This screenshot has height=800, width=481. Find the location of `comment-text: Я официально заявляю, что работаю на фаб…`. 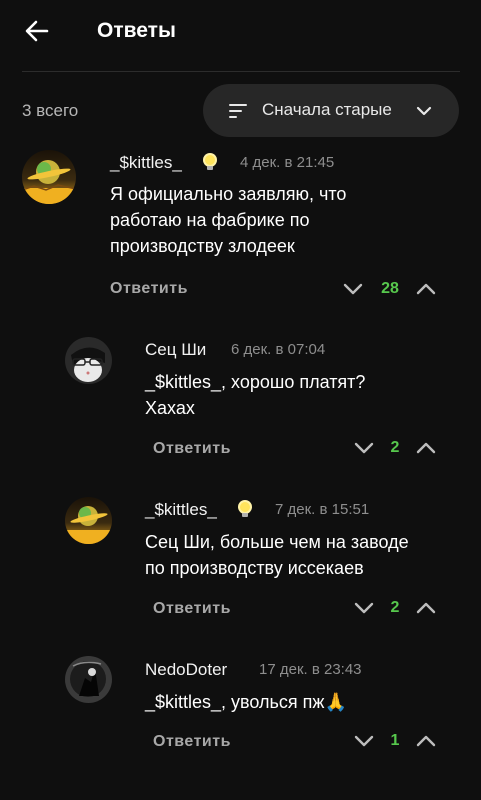

comment-text: Я официально заявляю, что работаю на фаб… is located at coordinates (228, 220).